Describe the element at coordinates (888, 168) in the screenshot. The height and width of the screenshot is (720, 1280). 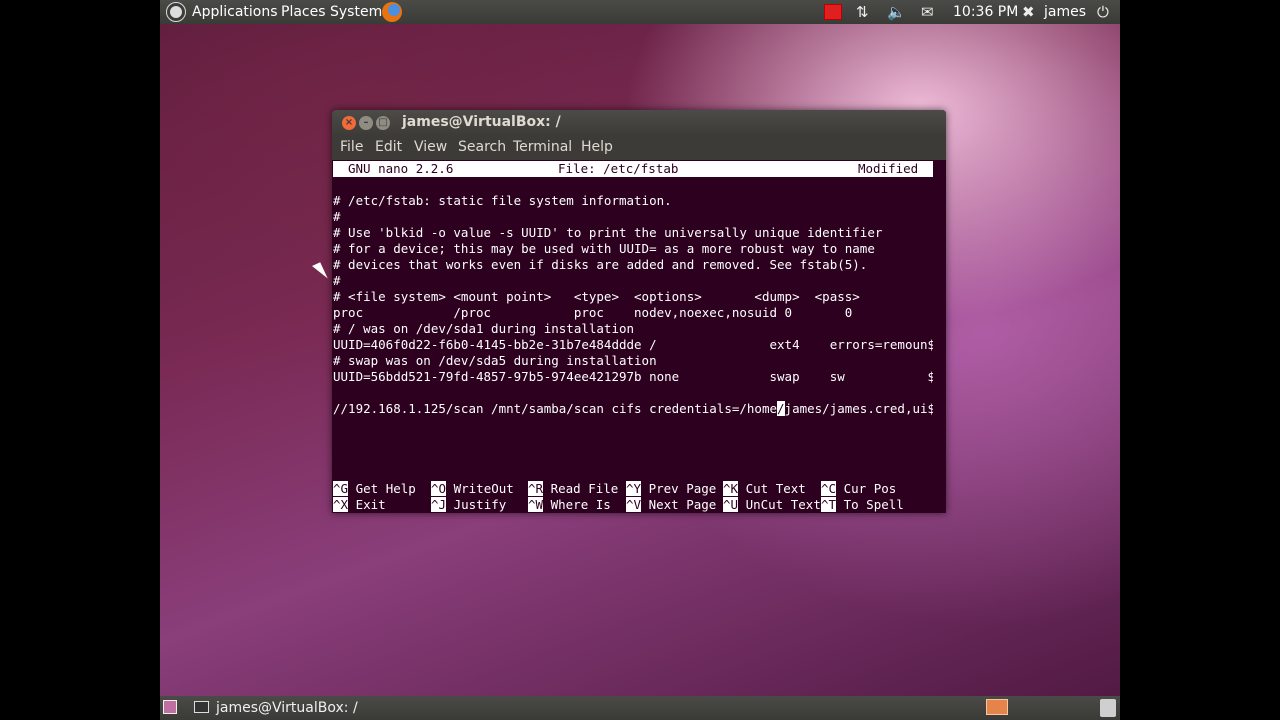
I see `nano-modified-status: Modified` at that location.